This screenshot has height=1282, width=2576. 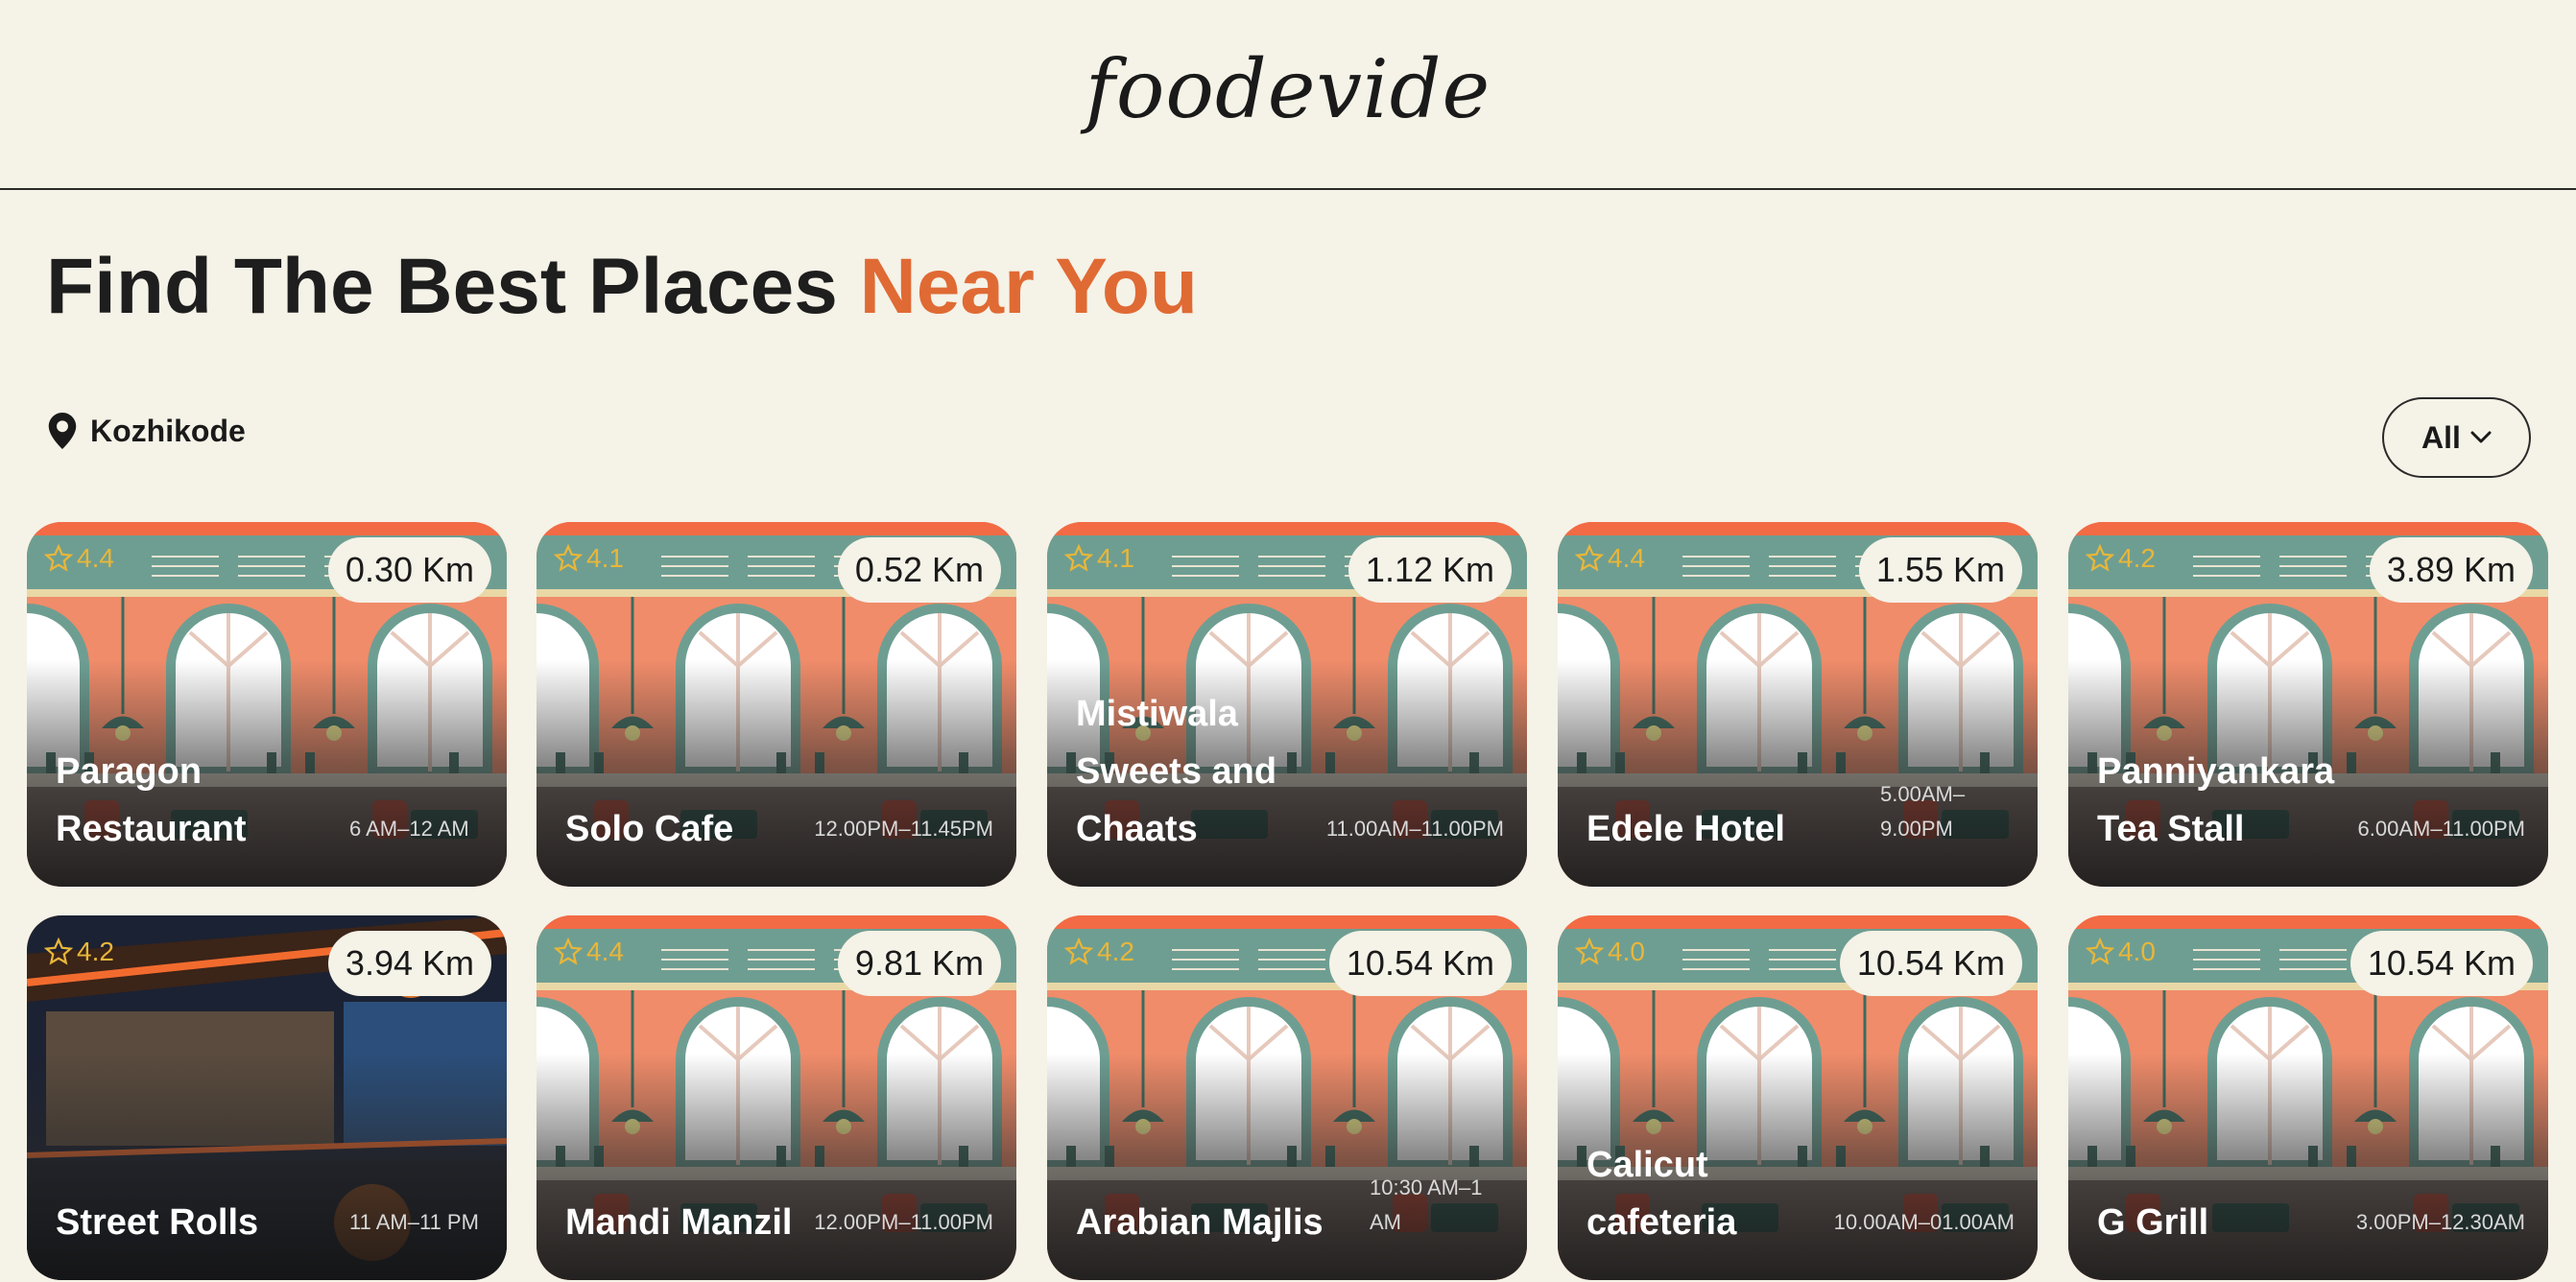 I want to click on place-name: Edele Hotel, so click(x=1720, y=829).